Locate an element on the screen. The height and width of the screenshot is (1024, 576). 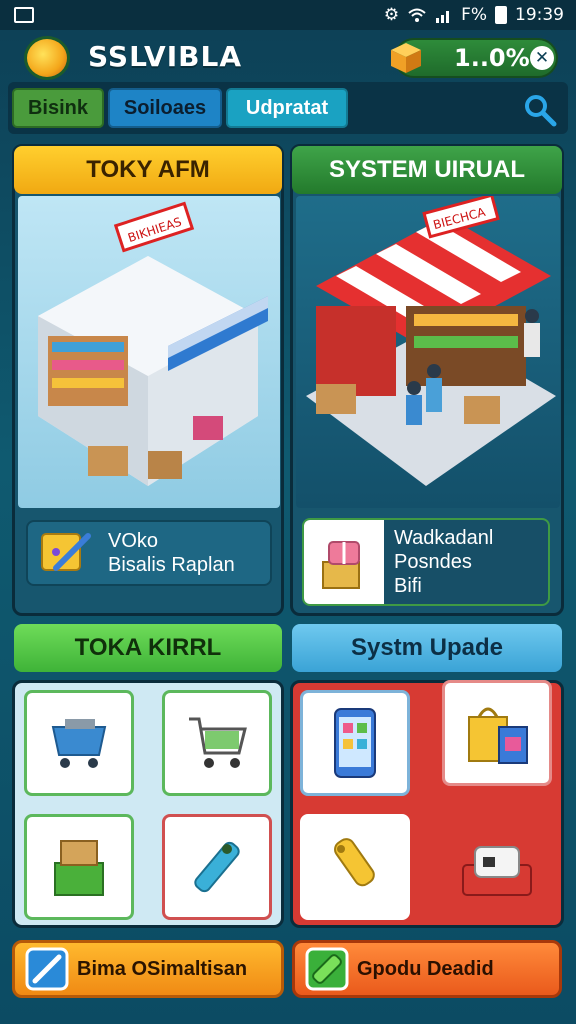
shopping-bags-tile is located at coordinates (497, 733).